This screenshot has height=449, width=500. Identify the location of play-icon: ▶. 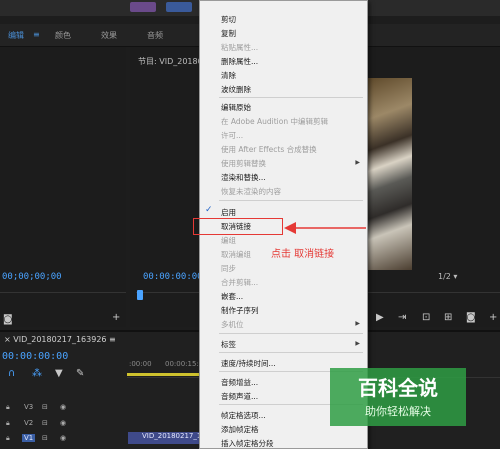
(380, 317).